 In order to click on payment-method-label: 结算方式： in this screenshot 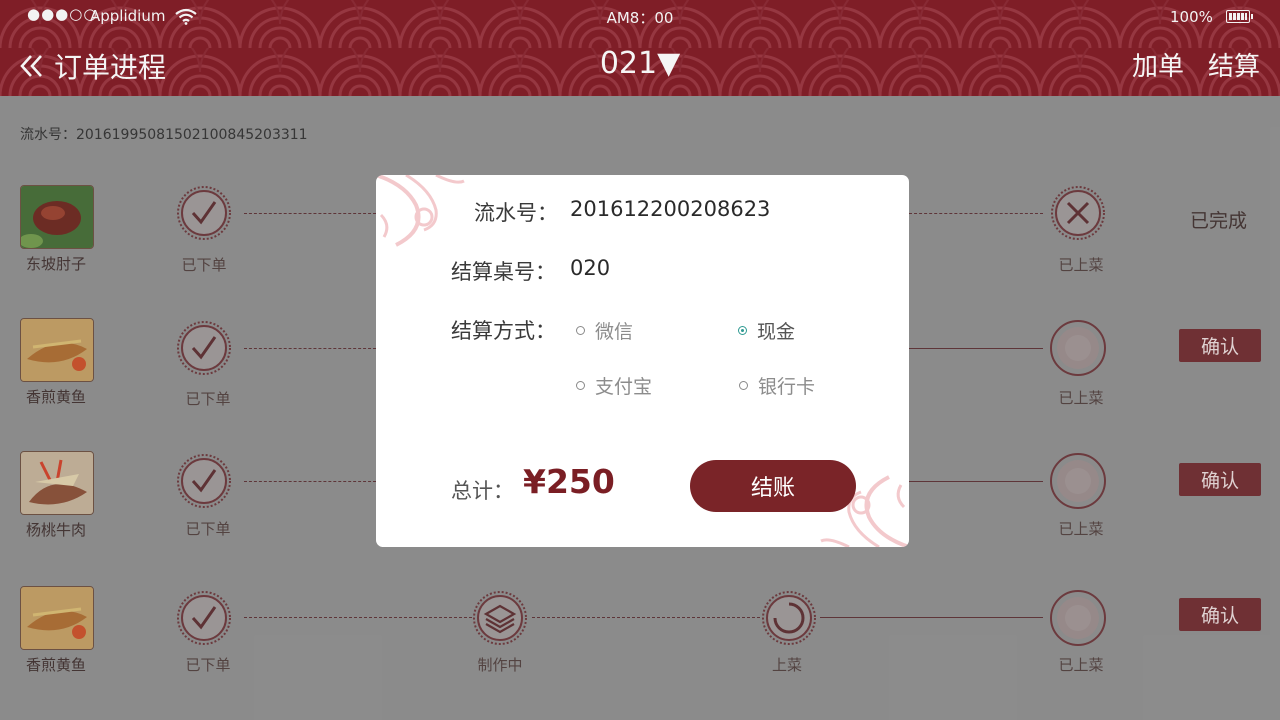, I will do `click(503, 331)`.